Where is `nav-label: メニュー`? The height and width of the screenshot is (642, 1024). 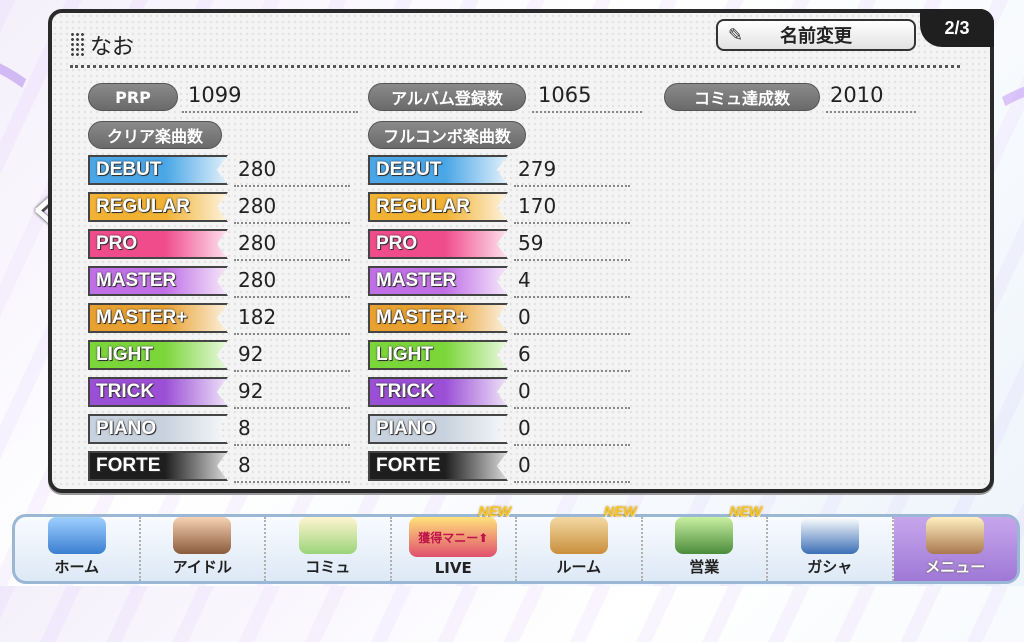
nav-label: メニュー is located at coordinates (955, 567).